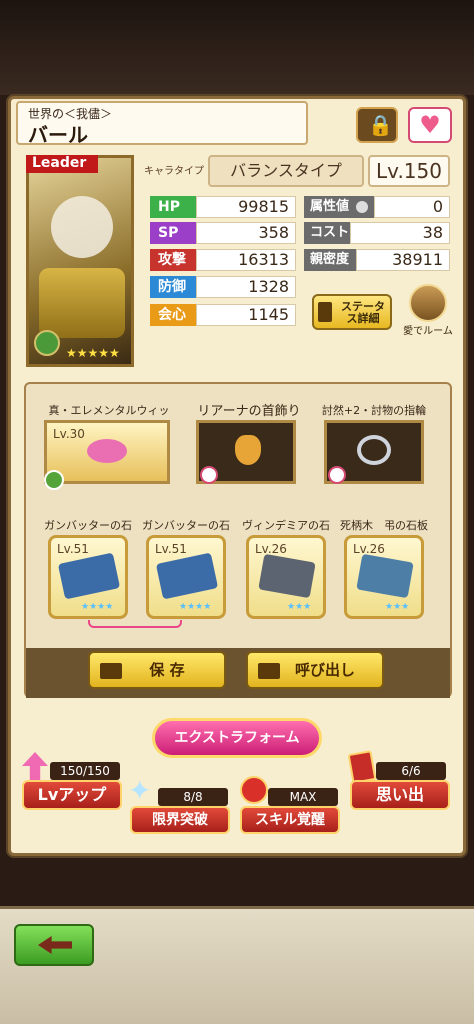 This screenshot has width=474, height=1024. What do you see at coordinates (254, 790) in the screenshot?
I see `skill-awaken-icon` at bounding box center [254, 790].